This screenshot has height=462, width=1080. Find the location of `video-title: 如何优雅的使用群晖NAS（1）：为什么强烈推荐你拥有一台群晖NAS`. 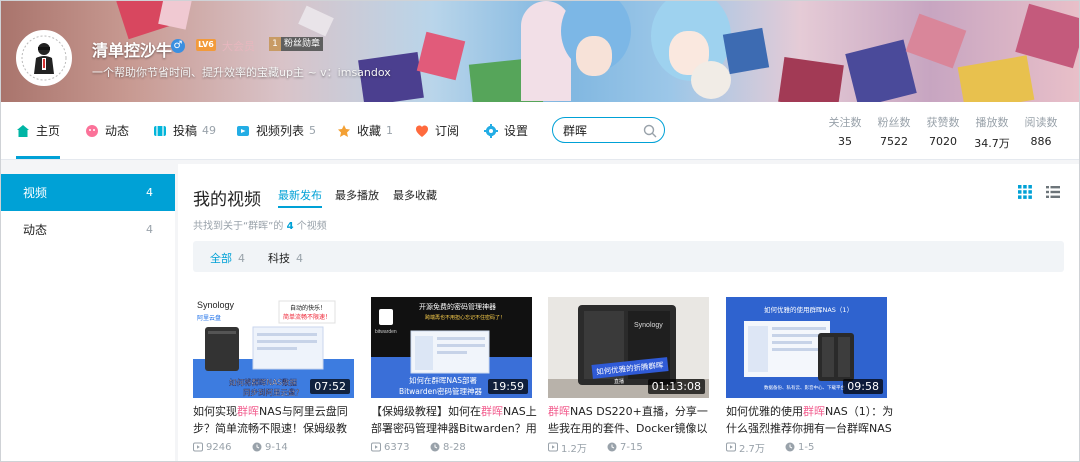

video-title: 如何优雅的使用群晖NAS（1）：为什么强烈推荐你拥有一台群晖NAS is located at coordinates (811, 420).